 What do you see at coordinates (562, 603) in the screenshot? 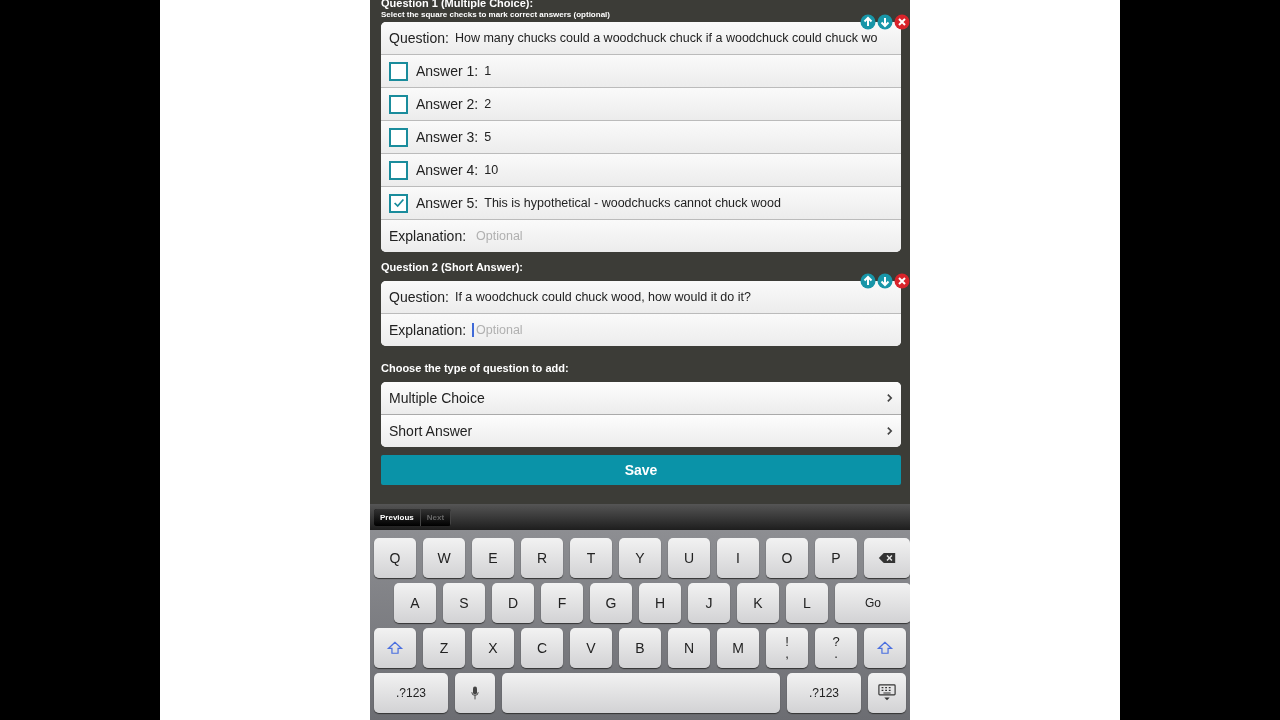
I see `letter-key: F` at bounding box center [562, 603].